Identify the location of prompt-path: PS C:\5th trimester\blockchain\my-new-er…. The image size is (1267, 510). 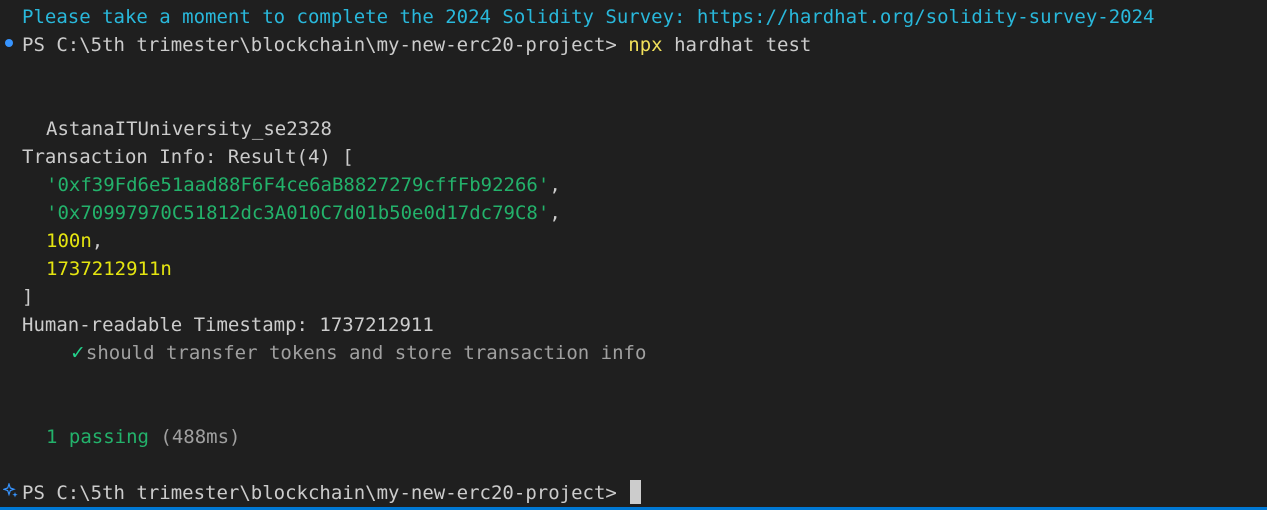
(319, 45).